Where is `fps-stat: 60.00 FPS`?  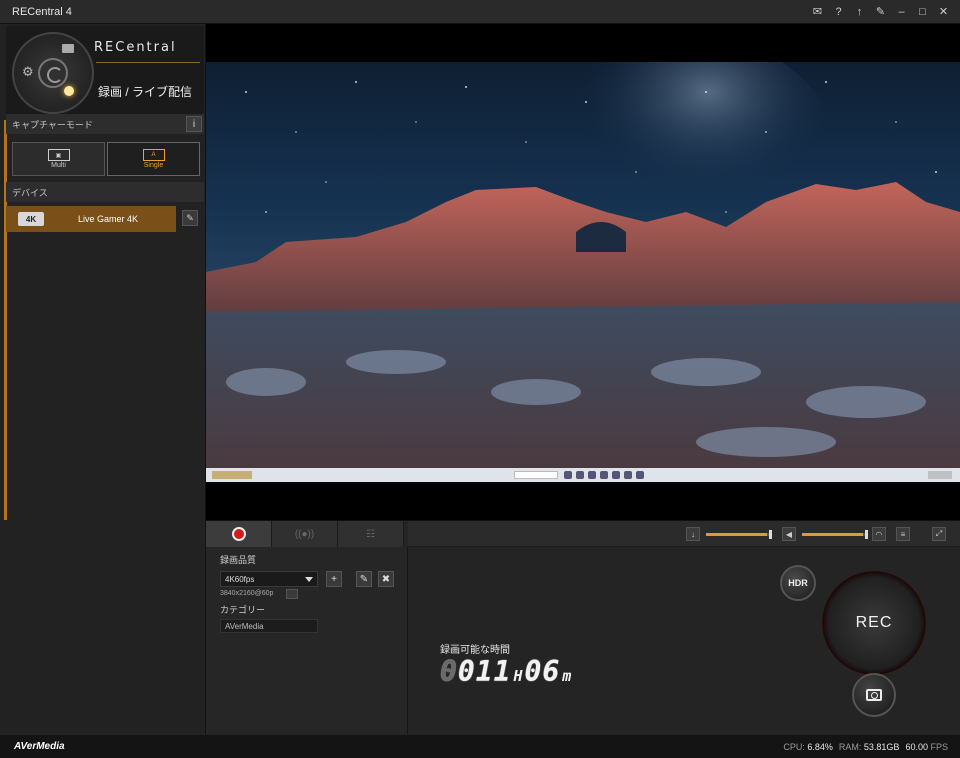
fps-stat: 60.00 FPS is located at coordinates (926, 747).